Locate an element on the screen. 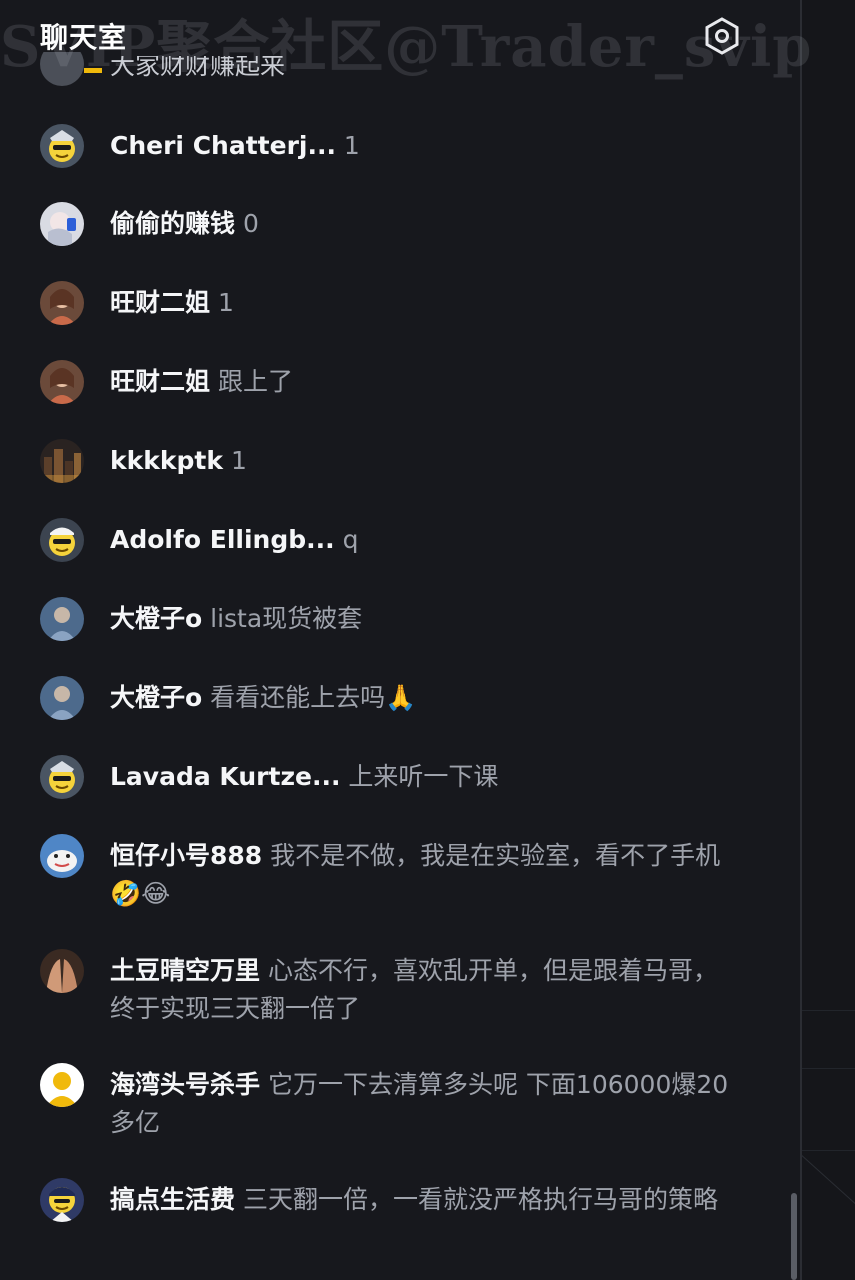 The image size is (855, 1280). message-username: kkkkptk is located at coordinates (166, 460).